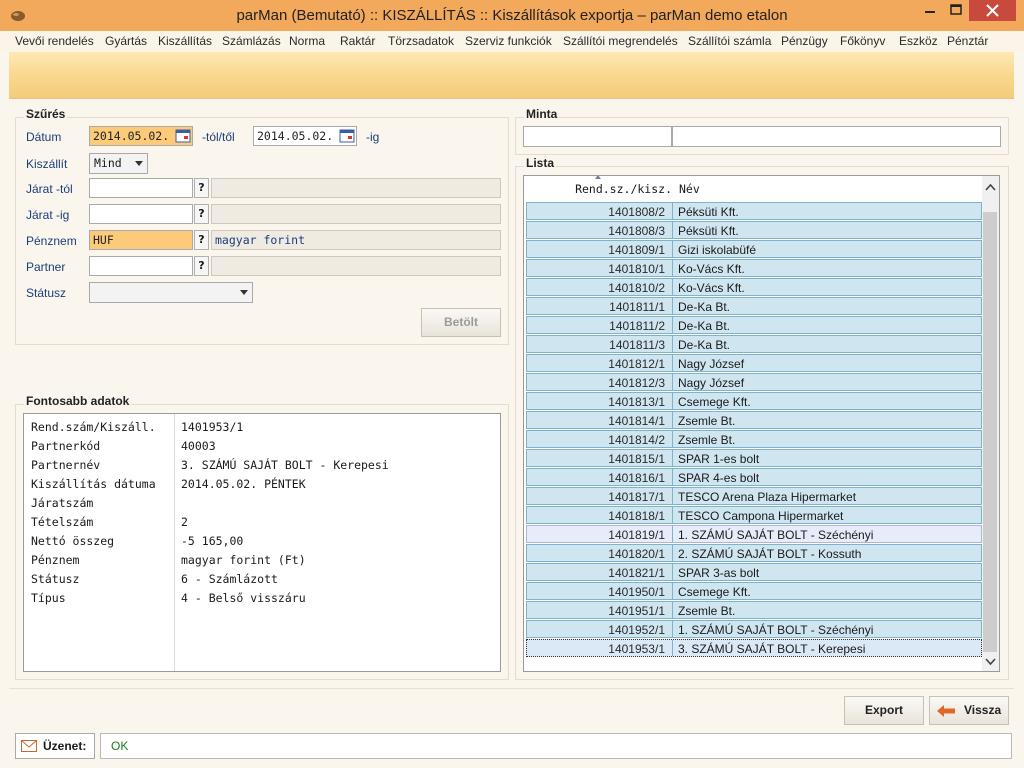 The image size is (1024, 768). What do you see at coordinates (754, 572) in the screenshot?
I see `list-row: 1401821/1 SPAR 3-as bolt` at bounding box center [754, 572].